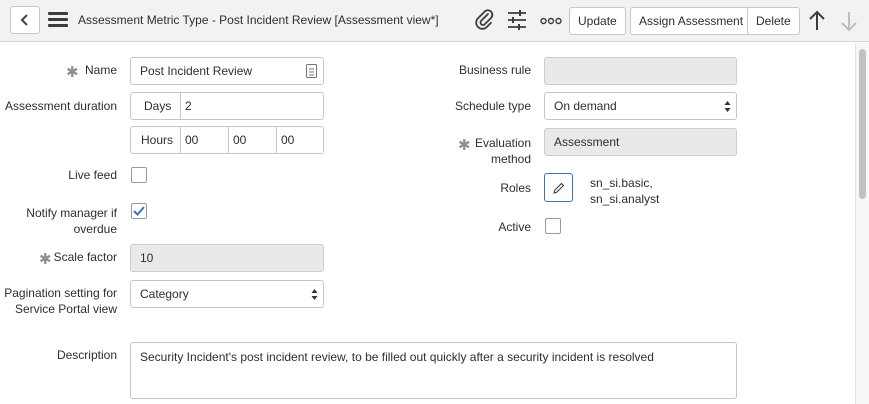 The image size is (869, 404). What do you see at coordinates (71, 221) in the screenshot?
I see `notify-manager-label: Notify manager if overdue` at bounding box center [71, 221].